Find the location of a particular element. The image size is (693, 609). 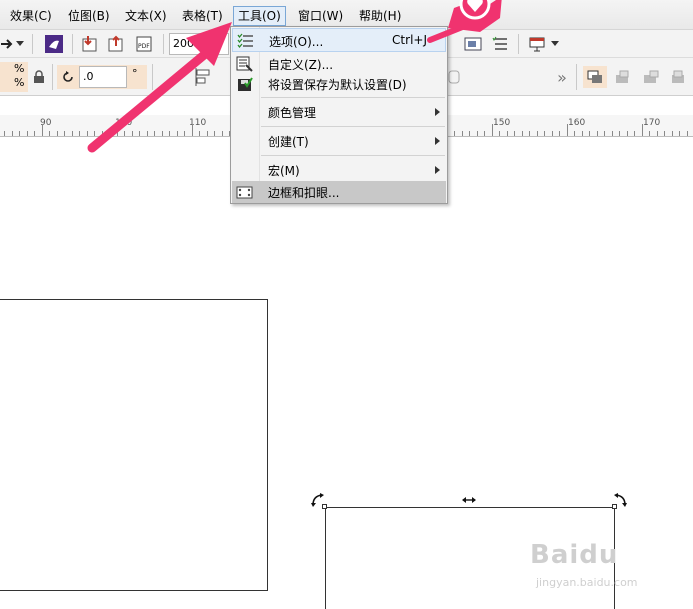

menu-item-label: 宏(M) is located at coordinates (284, 171).